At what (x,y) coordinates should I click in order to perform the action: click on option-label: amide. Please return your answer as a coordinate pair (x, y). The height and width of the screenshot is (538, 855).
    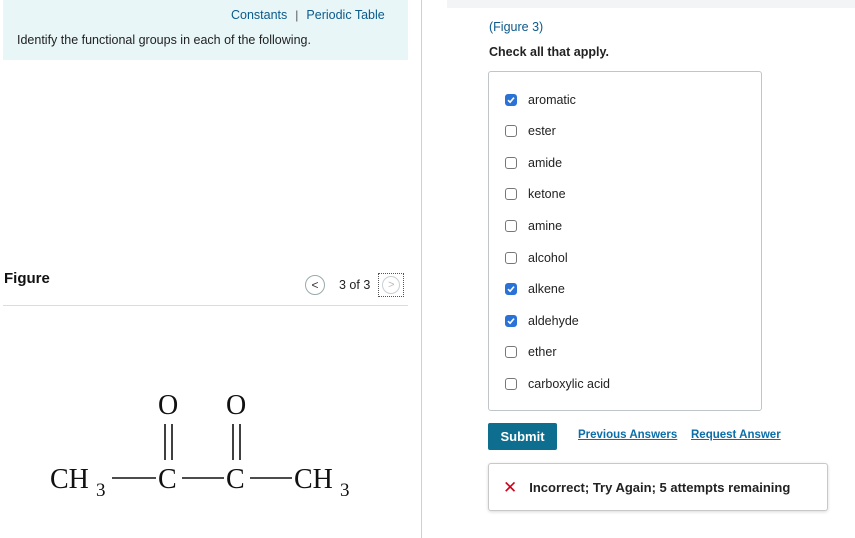
    Looking at the image, I should click on (545, 163).